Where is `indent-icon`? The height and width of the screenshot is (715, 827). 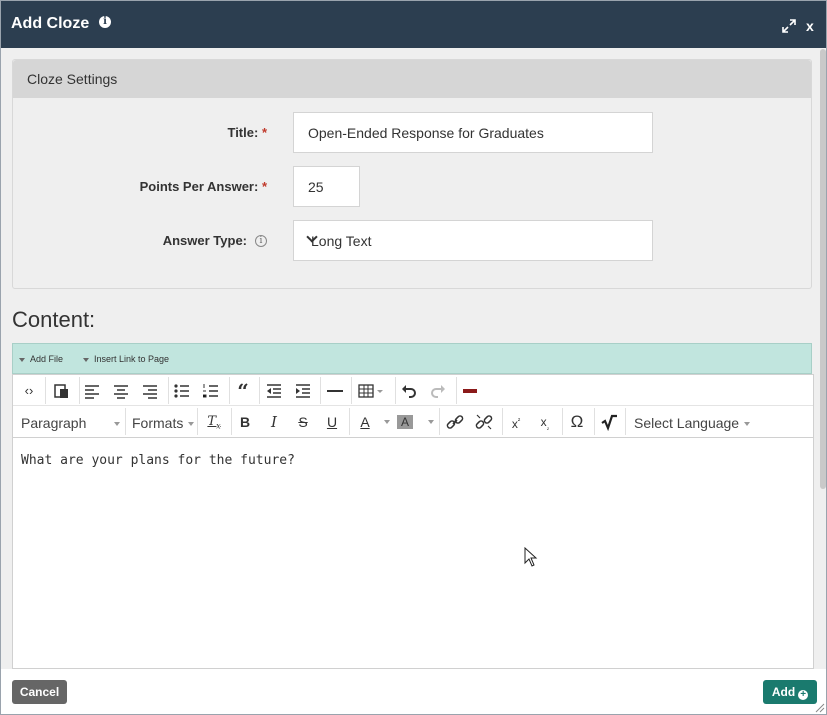
indent-icon is located at coordinates (303, 391).